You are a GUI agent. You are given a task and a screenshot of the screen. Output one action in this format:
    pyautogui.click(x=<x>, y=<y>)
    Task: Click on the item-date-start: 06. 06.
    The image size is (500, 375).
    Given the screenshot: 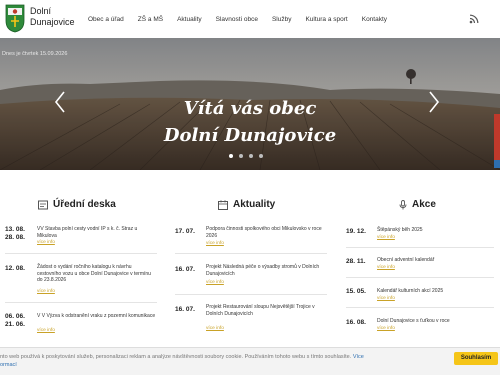 What is the action you would take?
    pyautogui.click(x=15, y=316)
    